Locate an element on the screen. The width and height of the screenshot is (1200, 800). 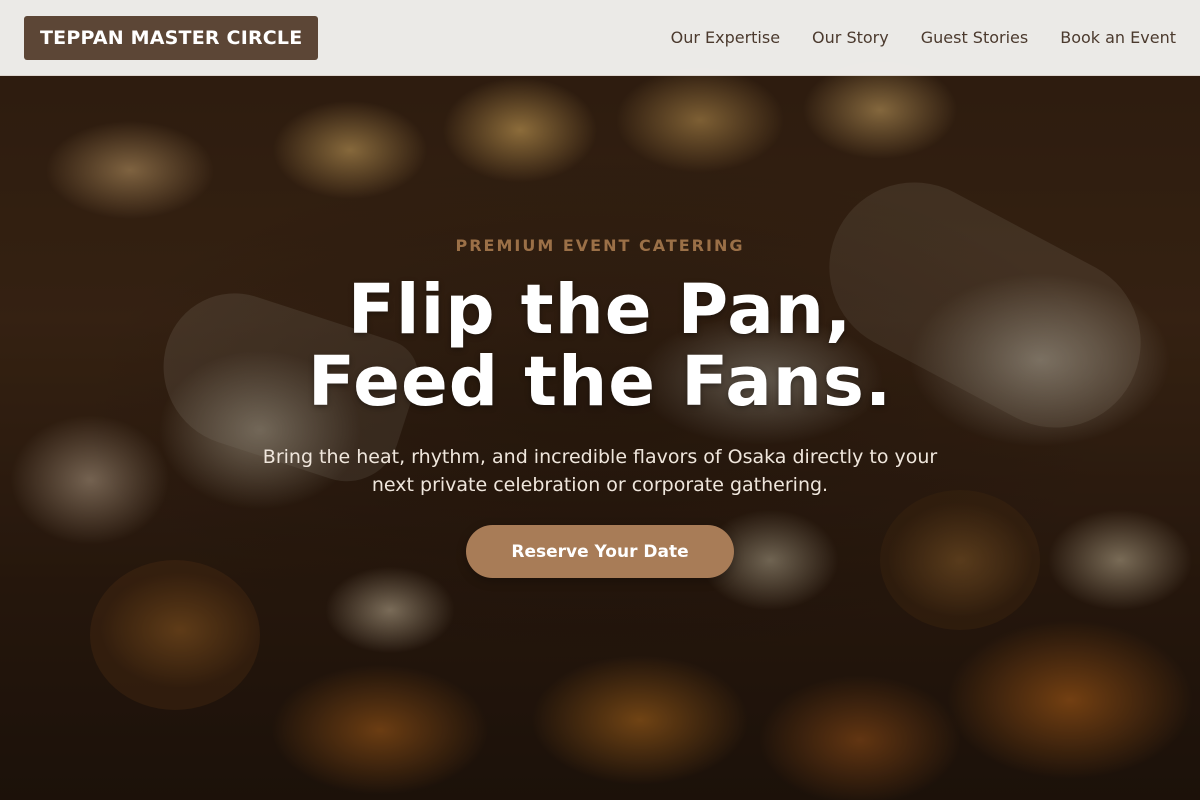
reserve-date-button: Reserve Your Date is located at coordinates (600, 551).